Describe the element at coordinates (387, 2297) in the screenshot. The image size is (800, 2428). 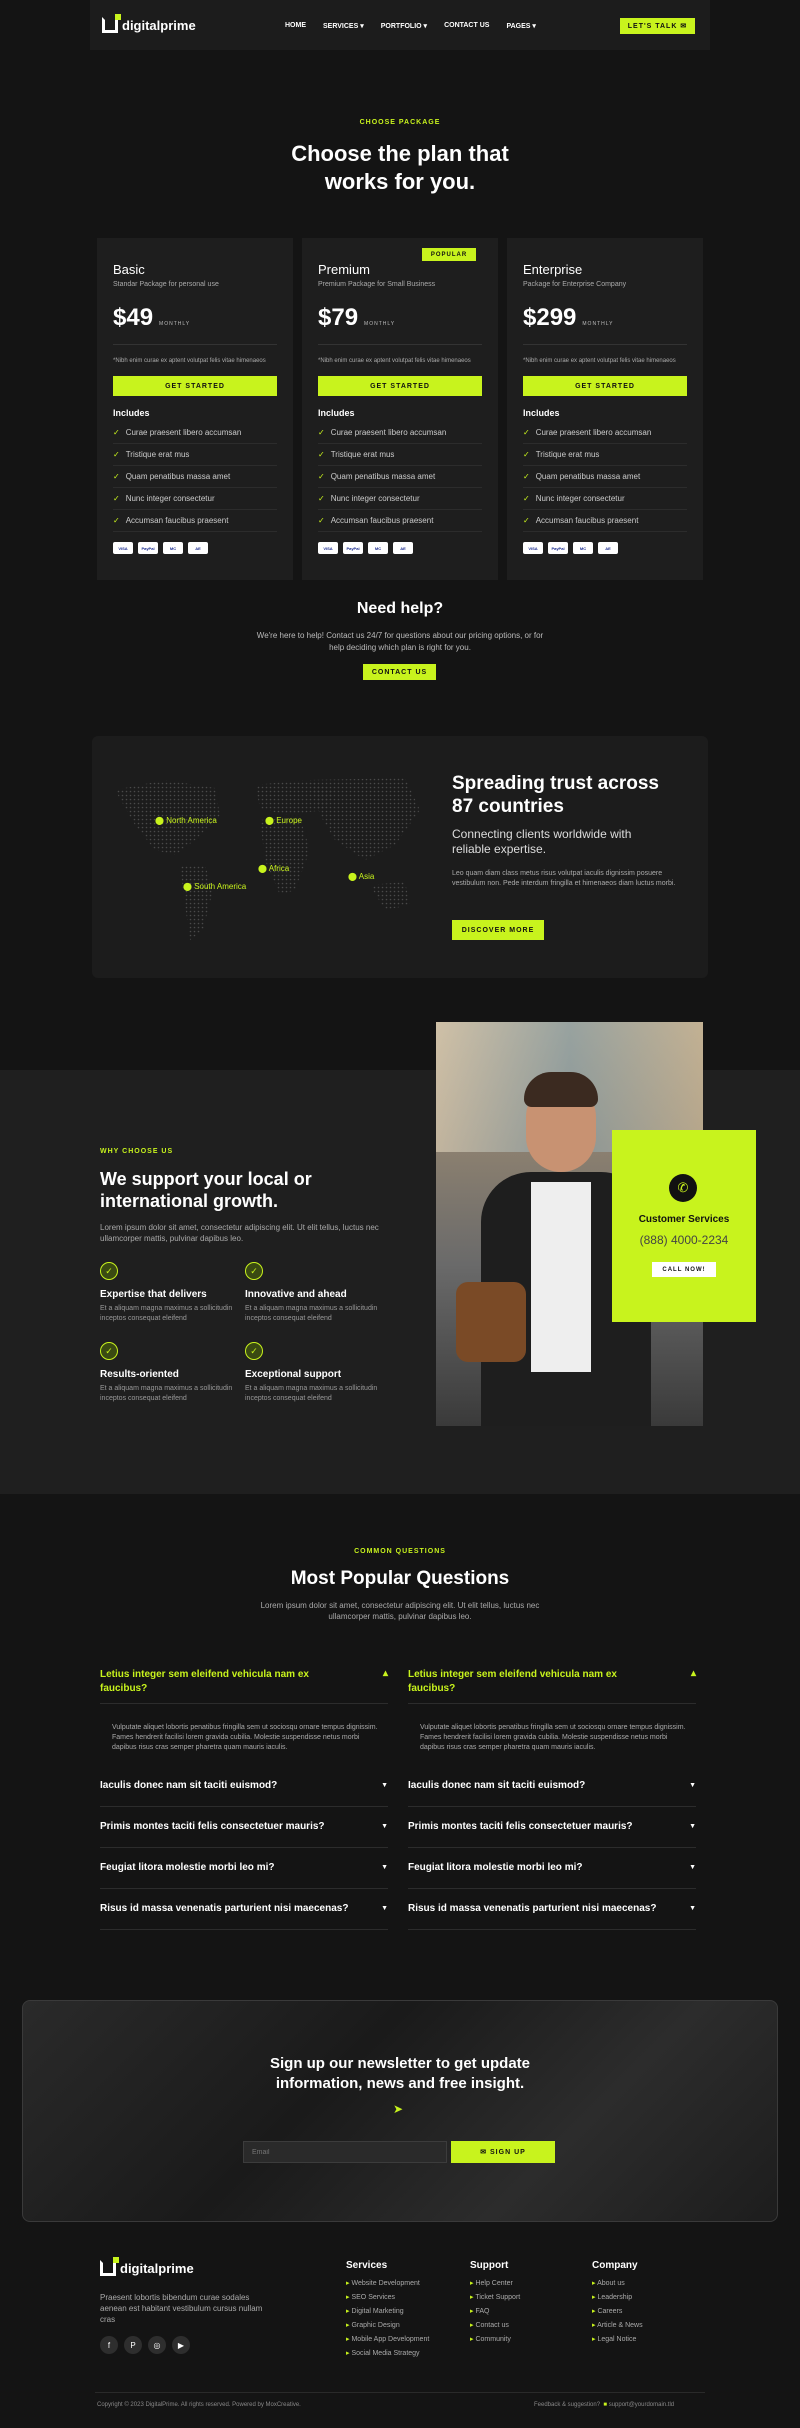
I see `footer-link: SEO Services` at that location.